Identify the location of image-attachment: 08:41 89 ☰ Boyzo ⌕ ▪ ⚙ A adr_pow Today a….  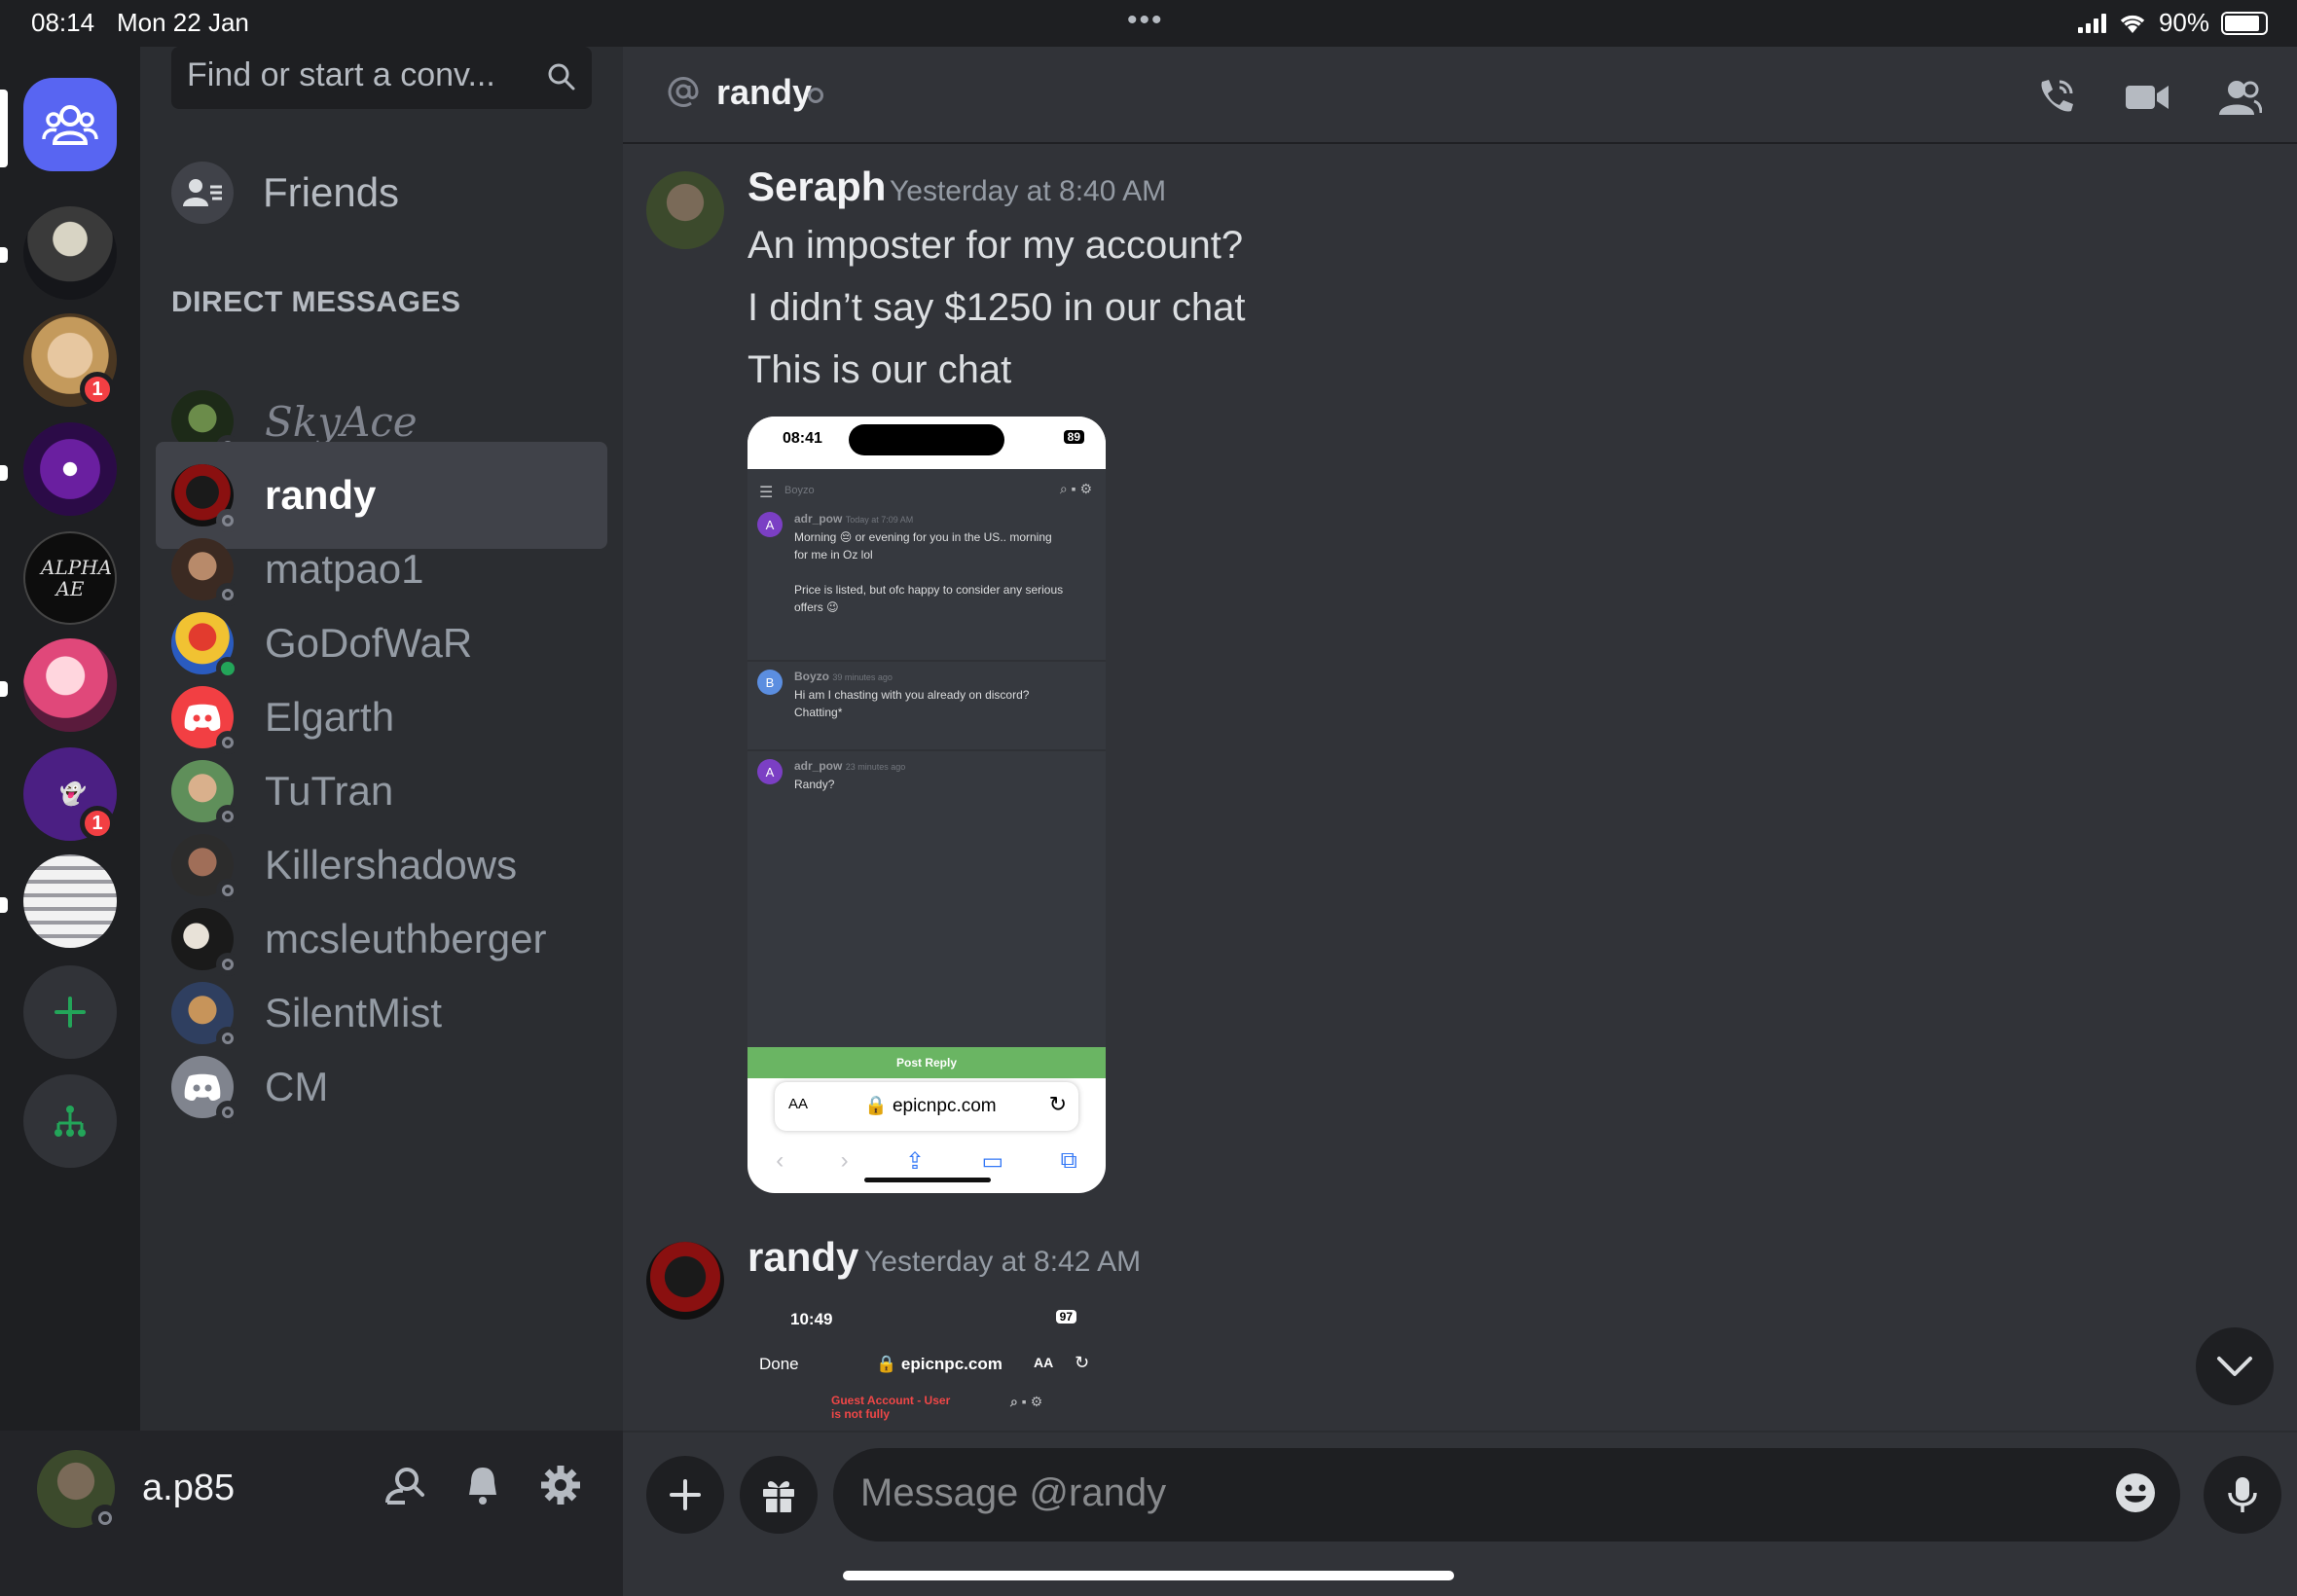
(926, 805).